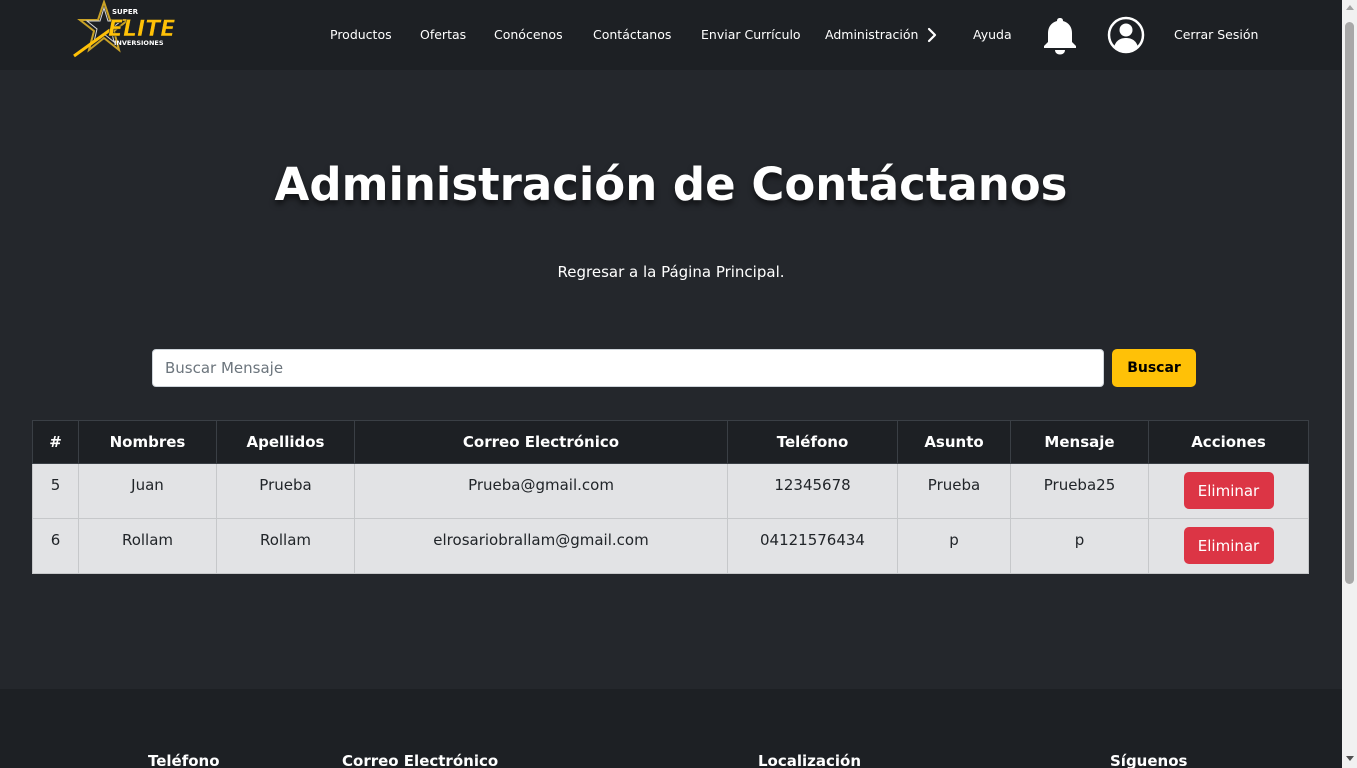 This screenshot has width=1357, height=768. I want to click on col-header-id: #, so click(55, 442).